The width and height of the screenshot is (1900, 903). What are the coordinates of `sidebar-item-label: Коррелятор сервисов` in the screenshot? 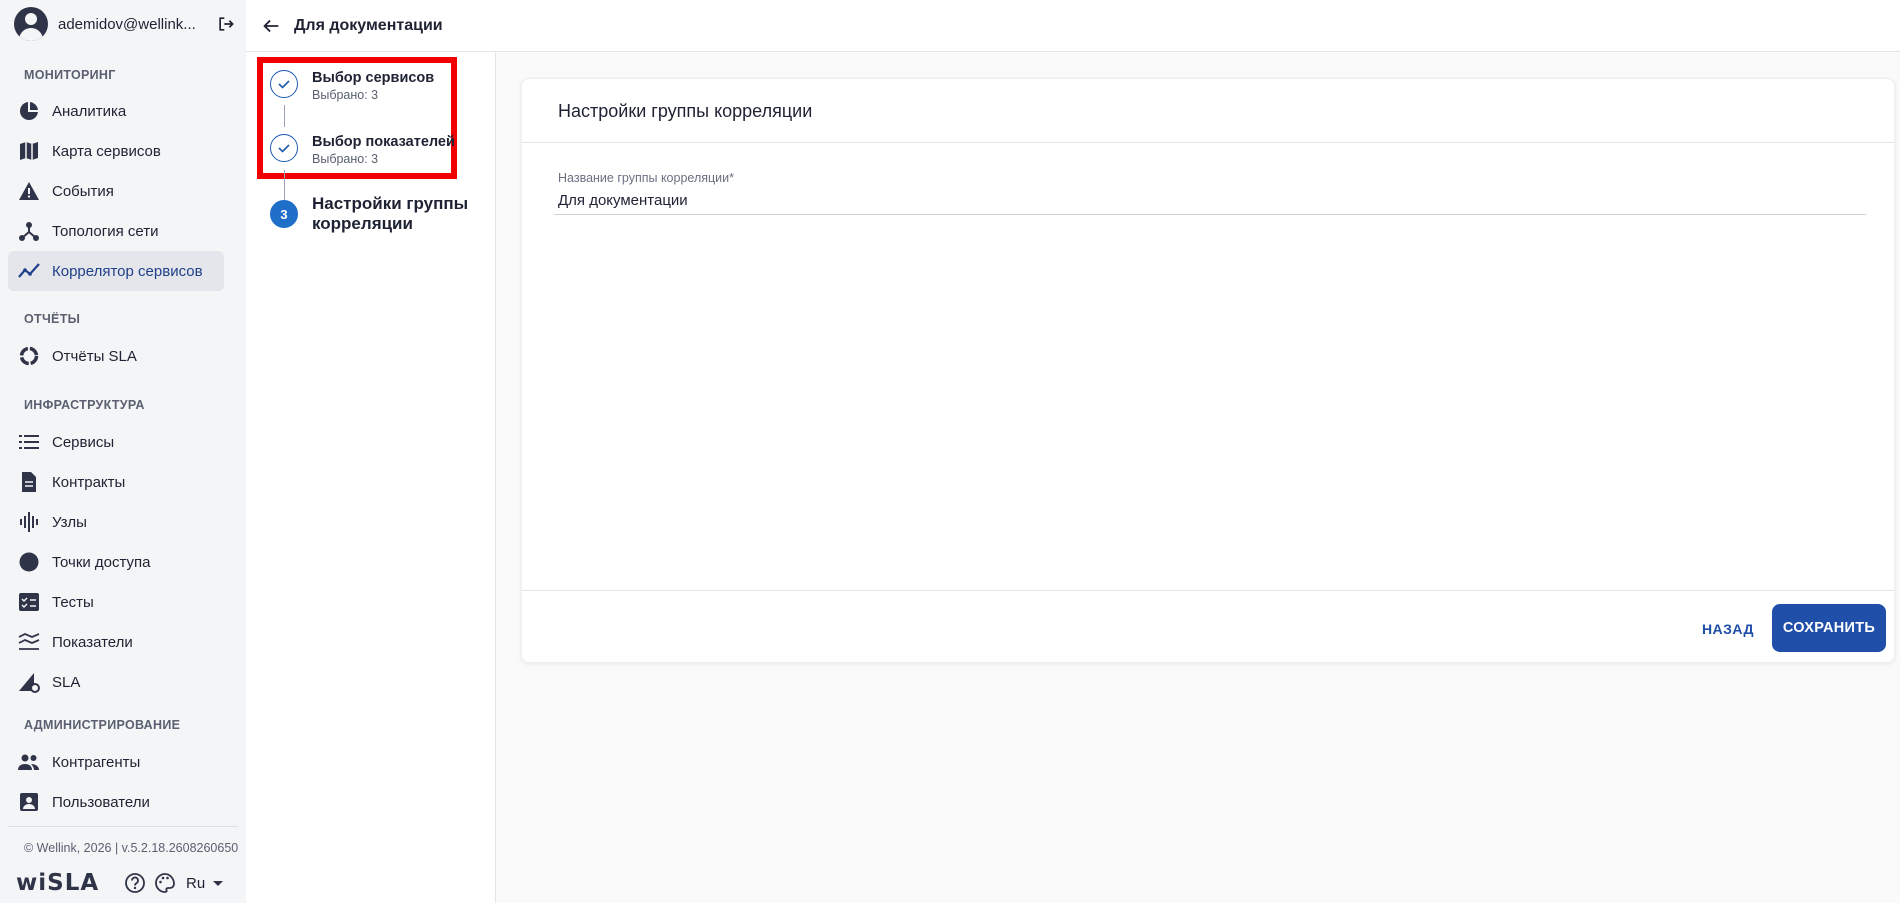 It's located at (127, 271).